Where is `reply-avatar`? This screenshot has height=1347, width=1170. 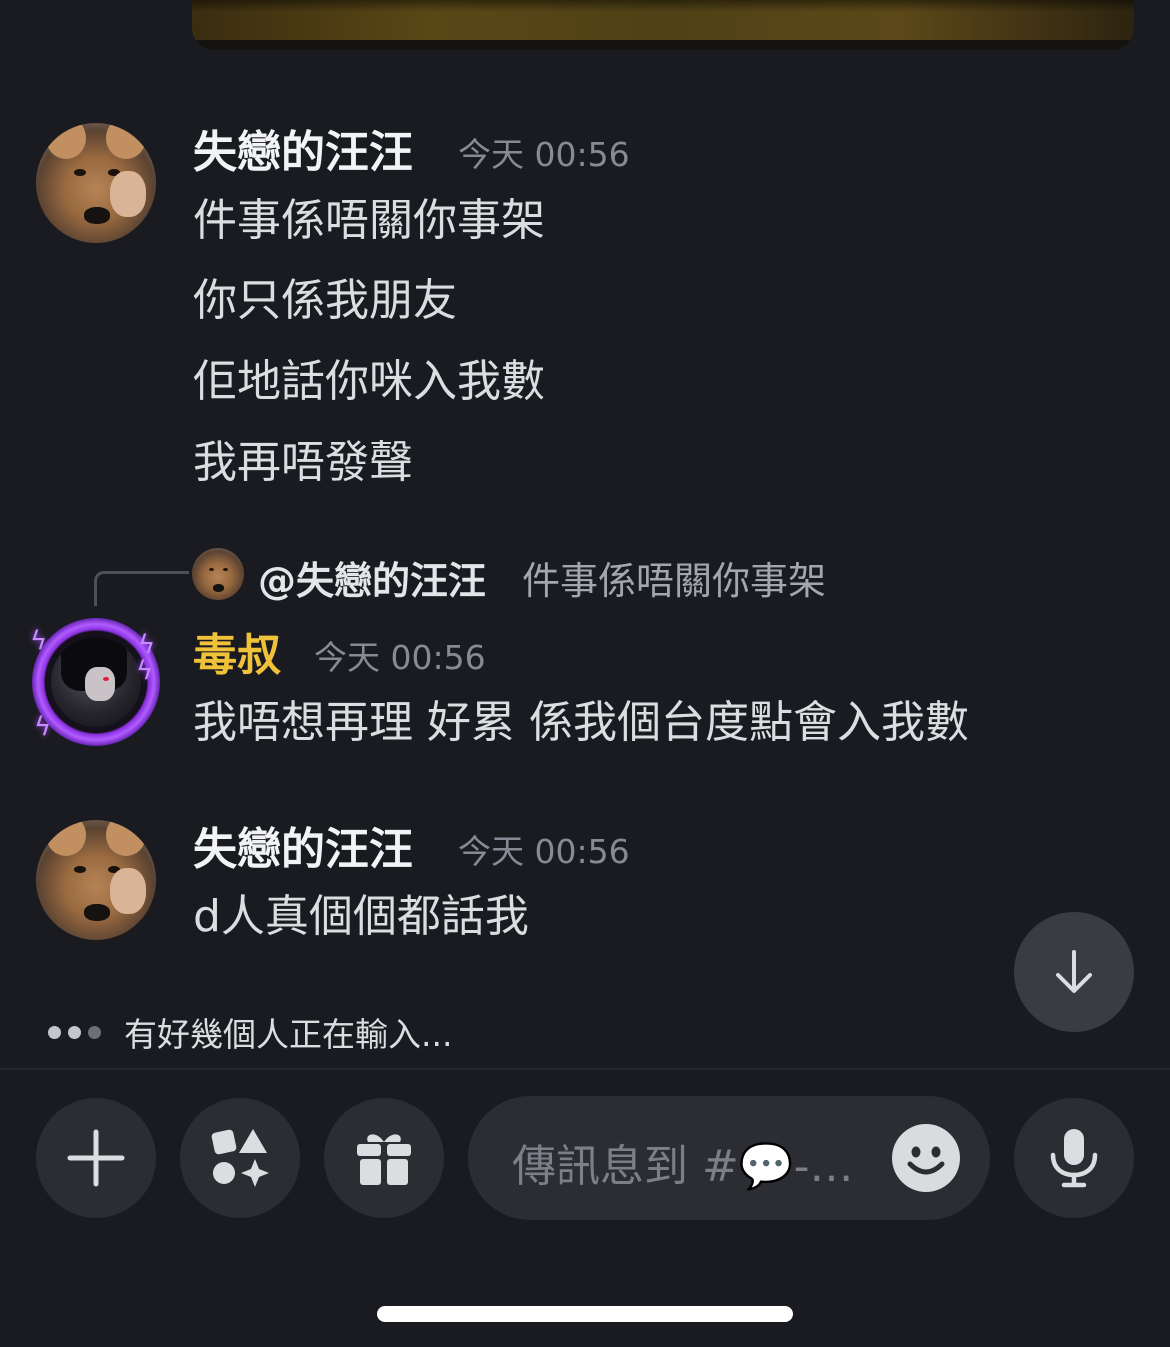
reply-avatar is located at coordinates (218, 574).